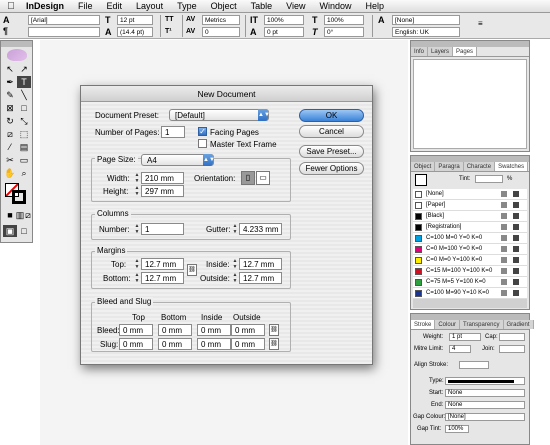 This screenshot has width=550, height=445. I want to click on slug-top-input: 0 mm, so click(136, 344).